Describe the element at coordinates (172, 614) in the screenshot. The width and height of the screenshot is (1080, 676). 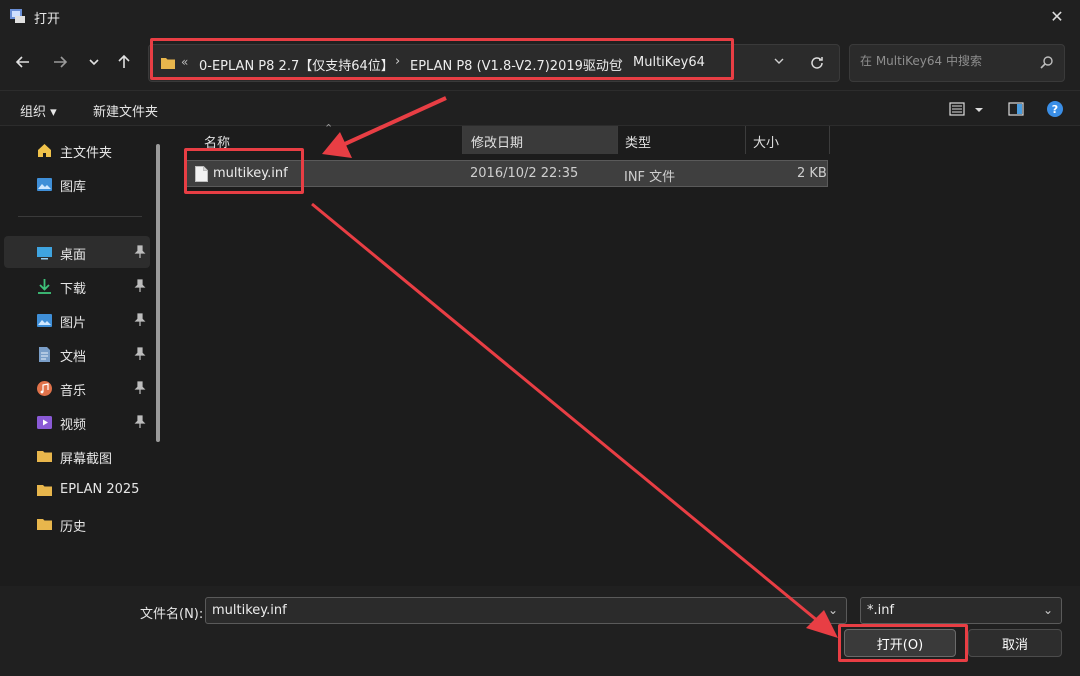
I see `filename-label: 文件名(N):` at that location.